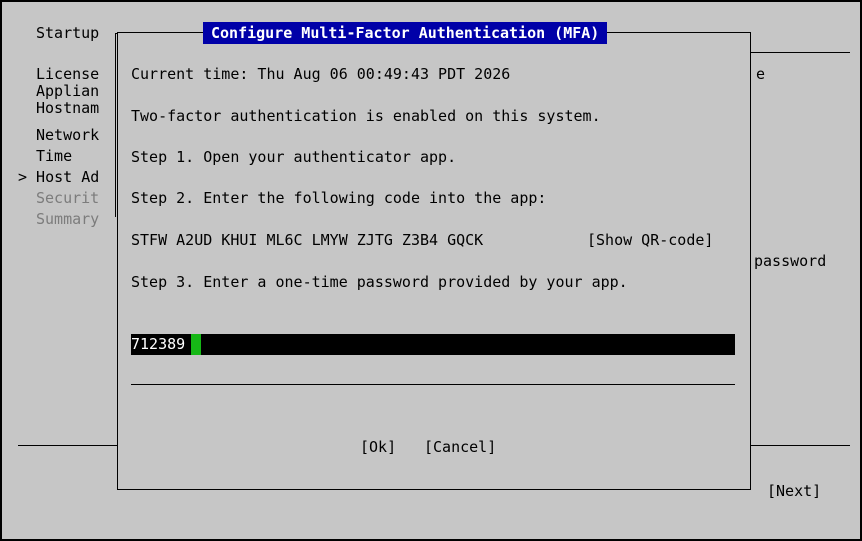 This screenshot has height=541, width=862. Describe the element at coordinates (378, 447) in the screenshot. I see `ok-button: [Ok]` at that location.